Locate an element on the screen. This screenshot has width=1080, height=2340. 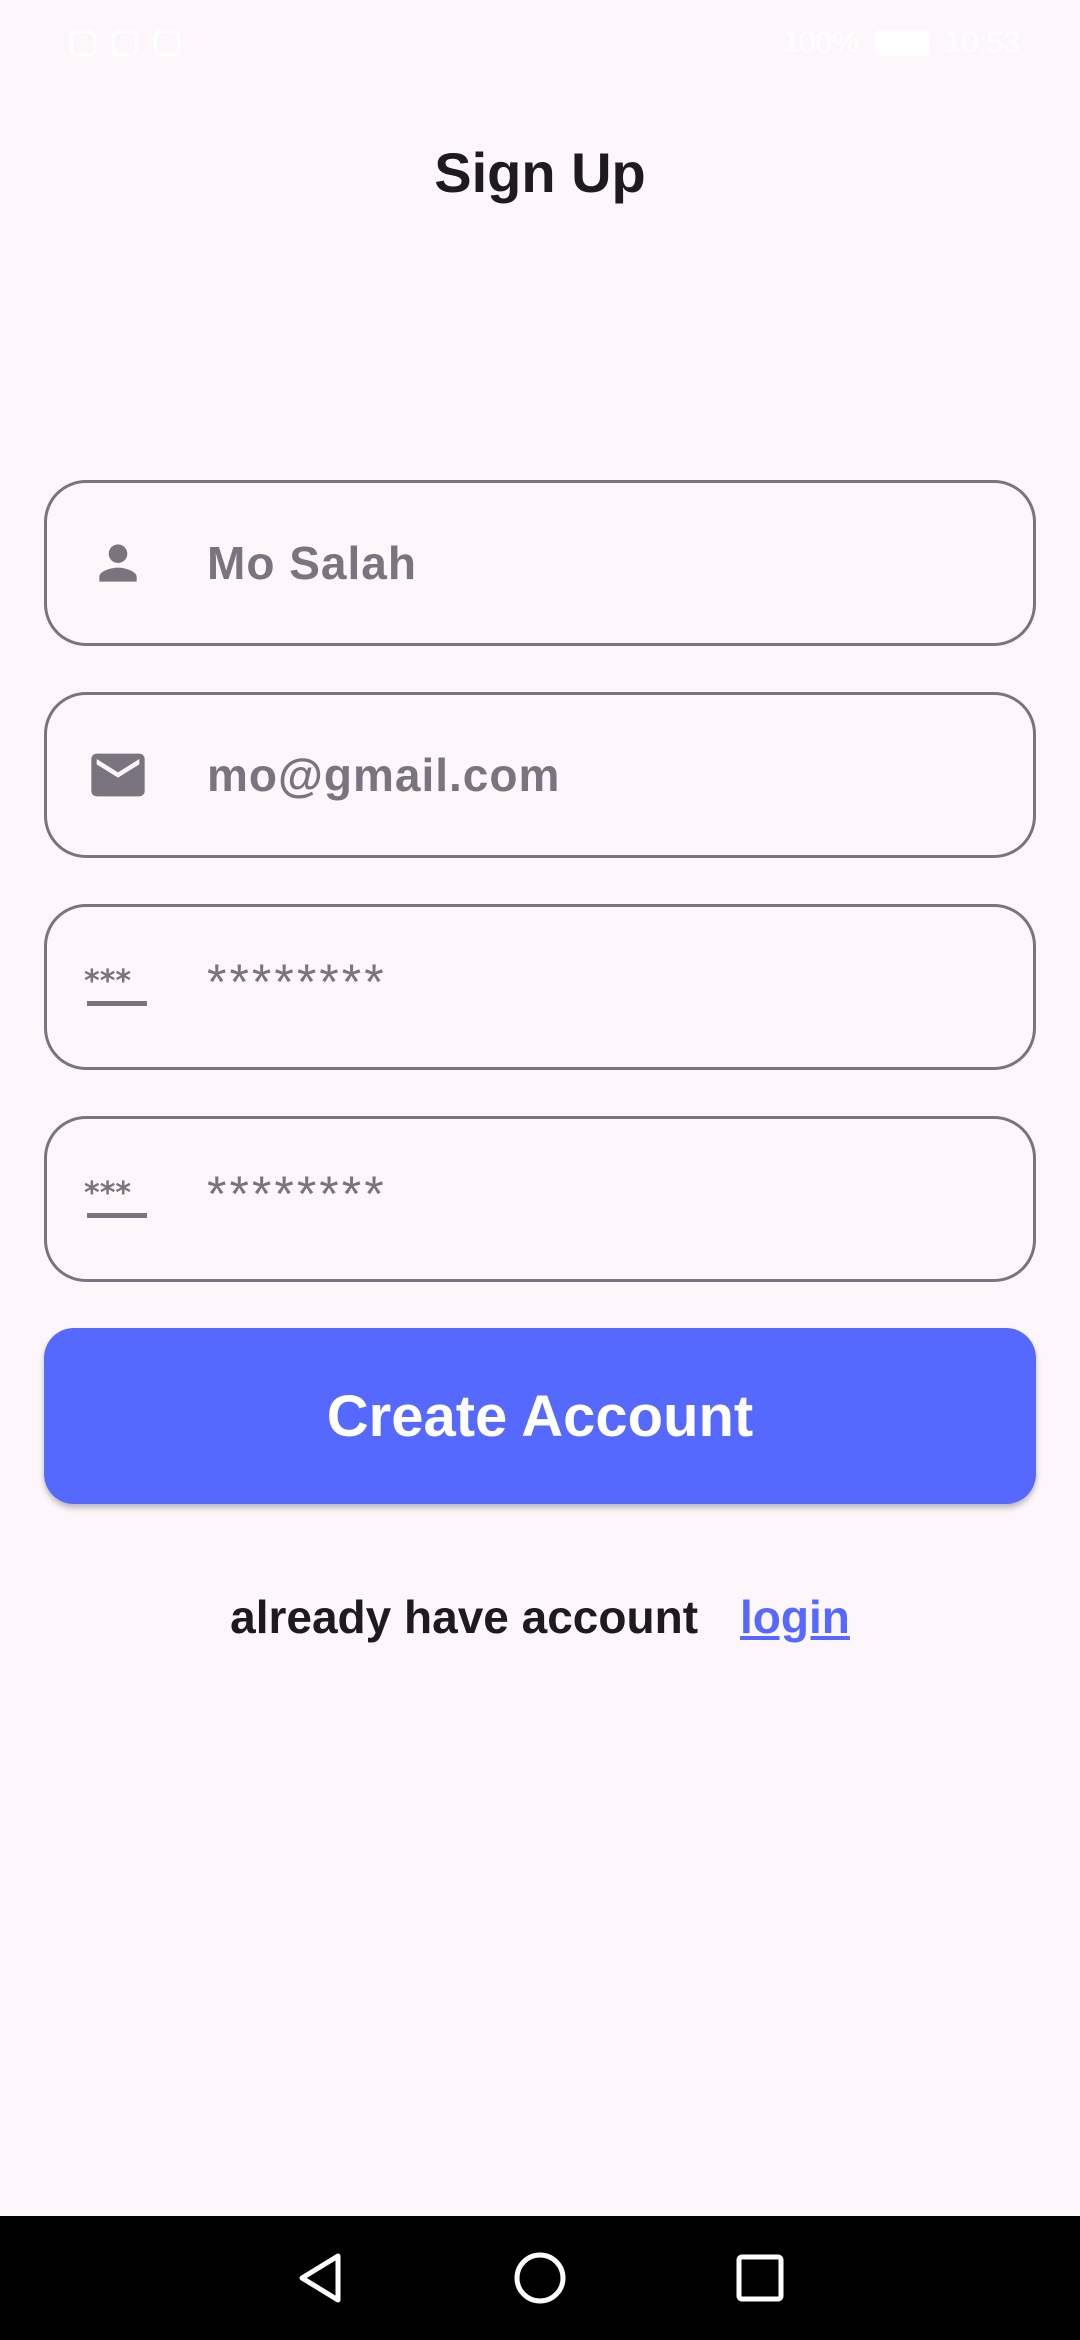
wifi-icon is located at coordinates (125, 43).